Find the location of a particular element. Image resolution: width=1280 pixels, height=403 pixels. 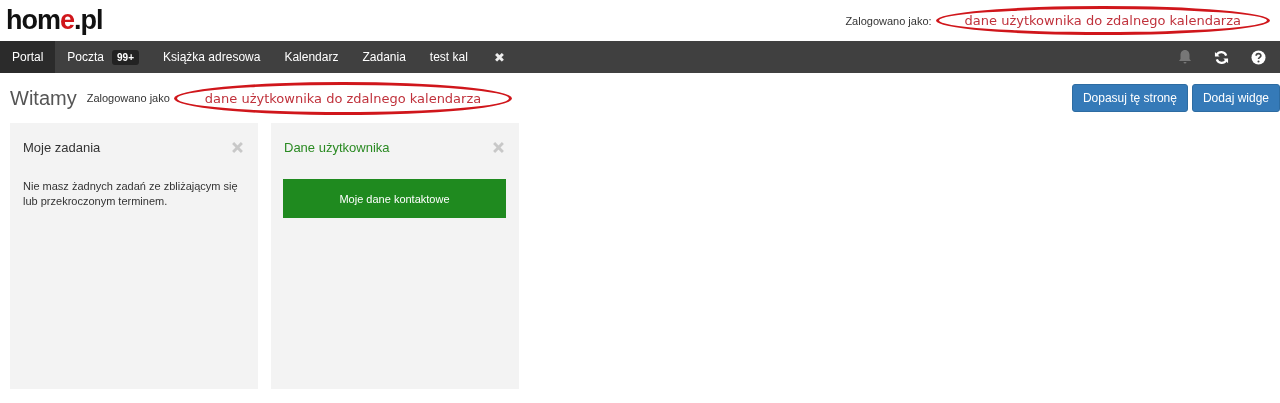

widget-title: Moje zadania is located at coordinates (62, 147).